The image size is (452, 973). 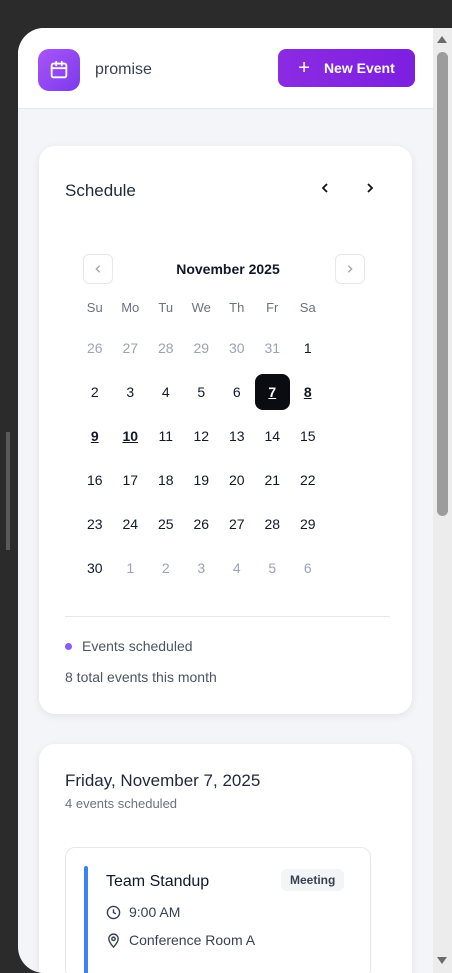 What do you see at coordinates (137, 646) in the screenshot?
I see `legend-label: Events scheduled` at bounding box center [137, 646].